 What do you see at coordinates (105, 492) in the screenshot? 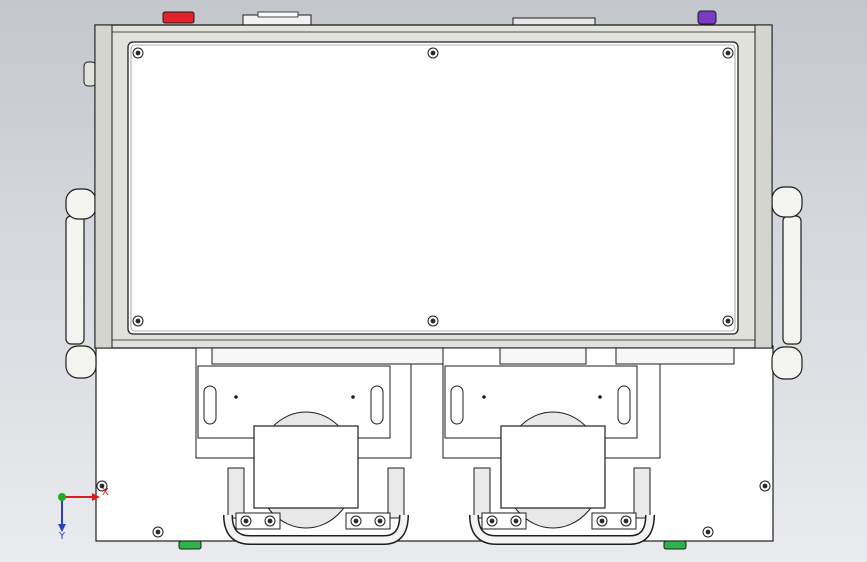
I see `axis-x-label: X` at bounding box center [105, 492].